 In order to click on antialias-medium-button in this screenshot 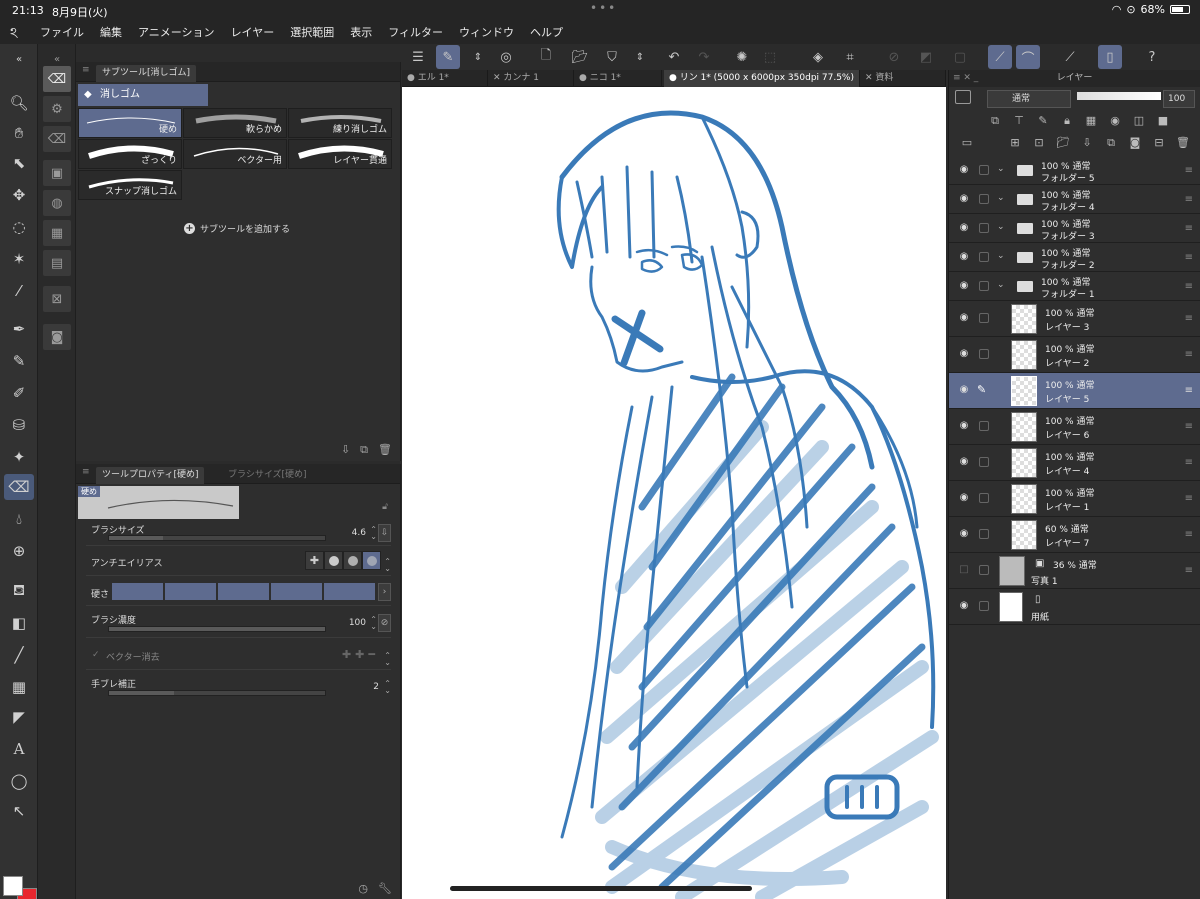, I will do `click(352, 560)`.